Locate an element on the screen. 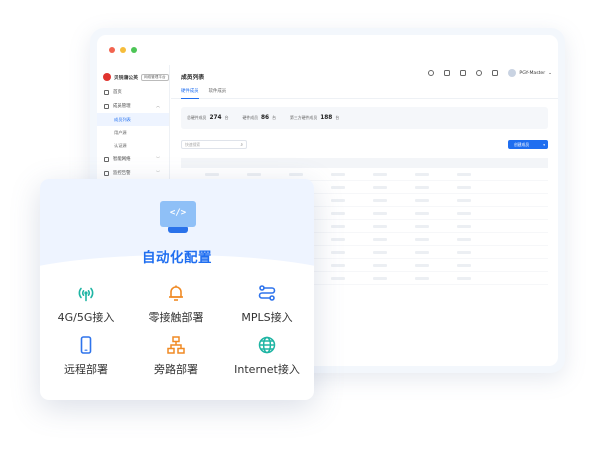  stat-value: 274 is located at coordinates (215, 118).